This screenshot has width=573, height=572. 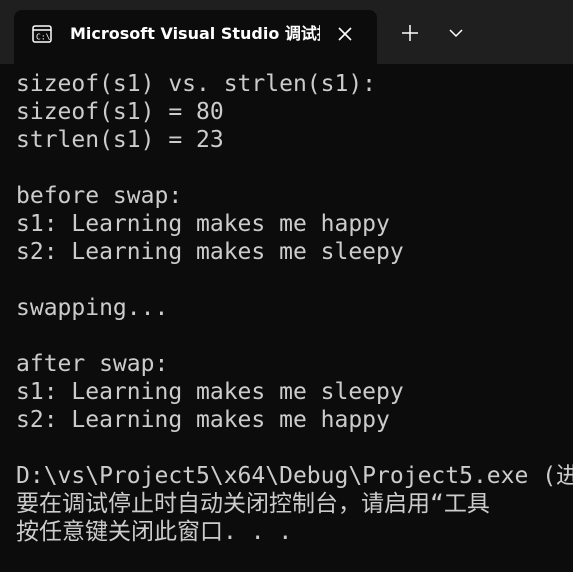 What do you see at coordinates (92, 364) in the screenshot?
I see `console-line: after swap:` at bounding box center [92, 364].